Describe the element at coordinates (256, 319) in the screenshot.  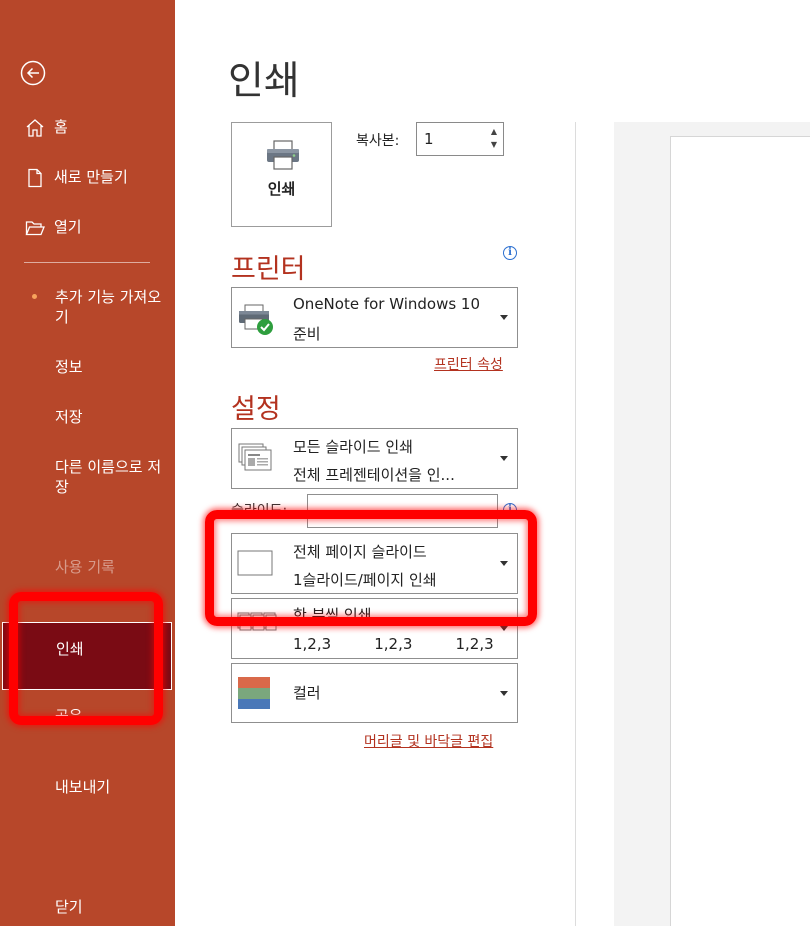
I see `printer-ready-icon` at that location.